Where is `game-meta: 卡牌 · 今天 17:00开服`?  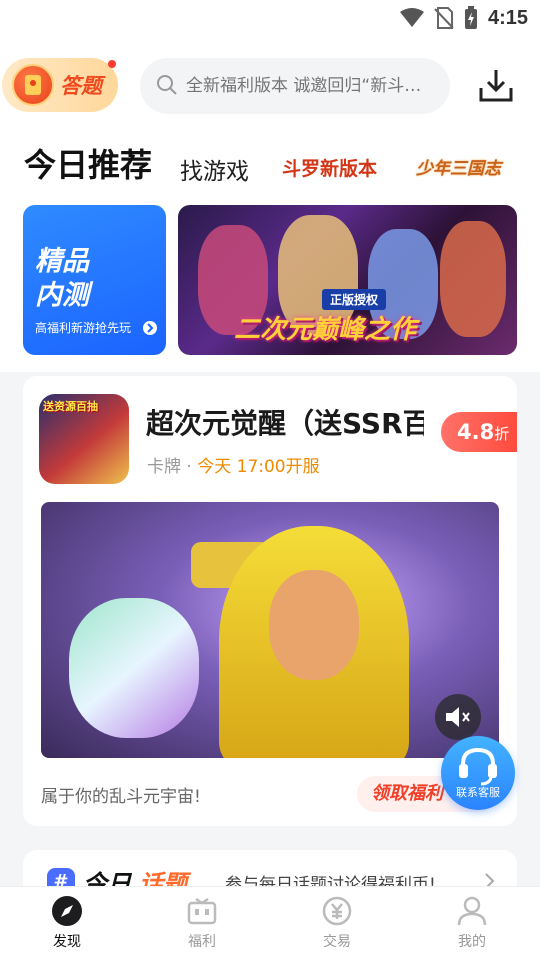 game-meta: 卡牌 · 今天 17:00开服 is located at coordinates (233, 464).